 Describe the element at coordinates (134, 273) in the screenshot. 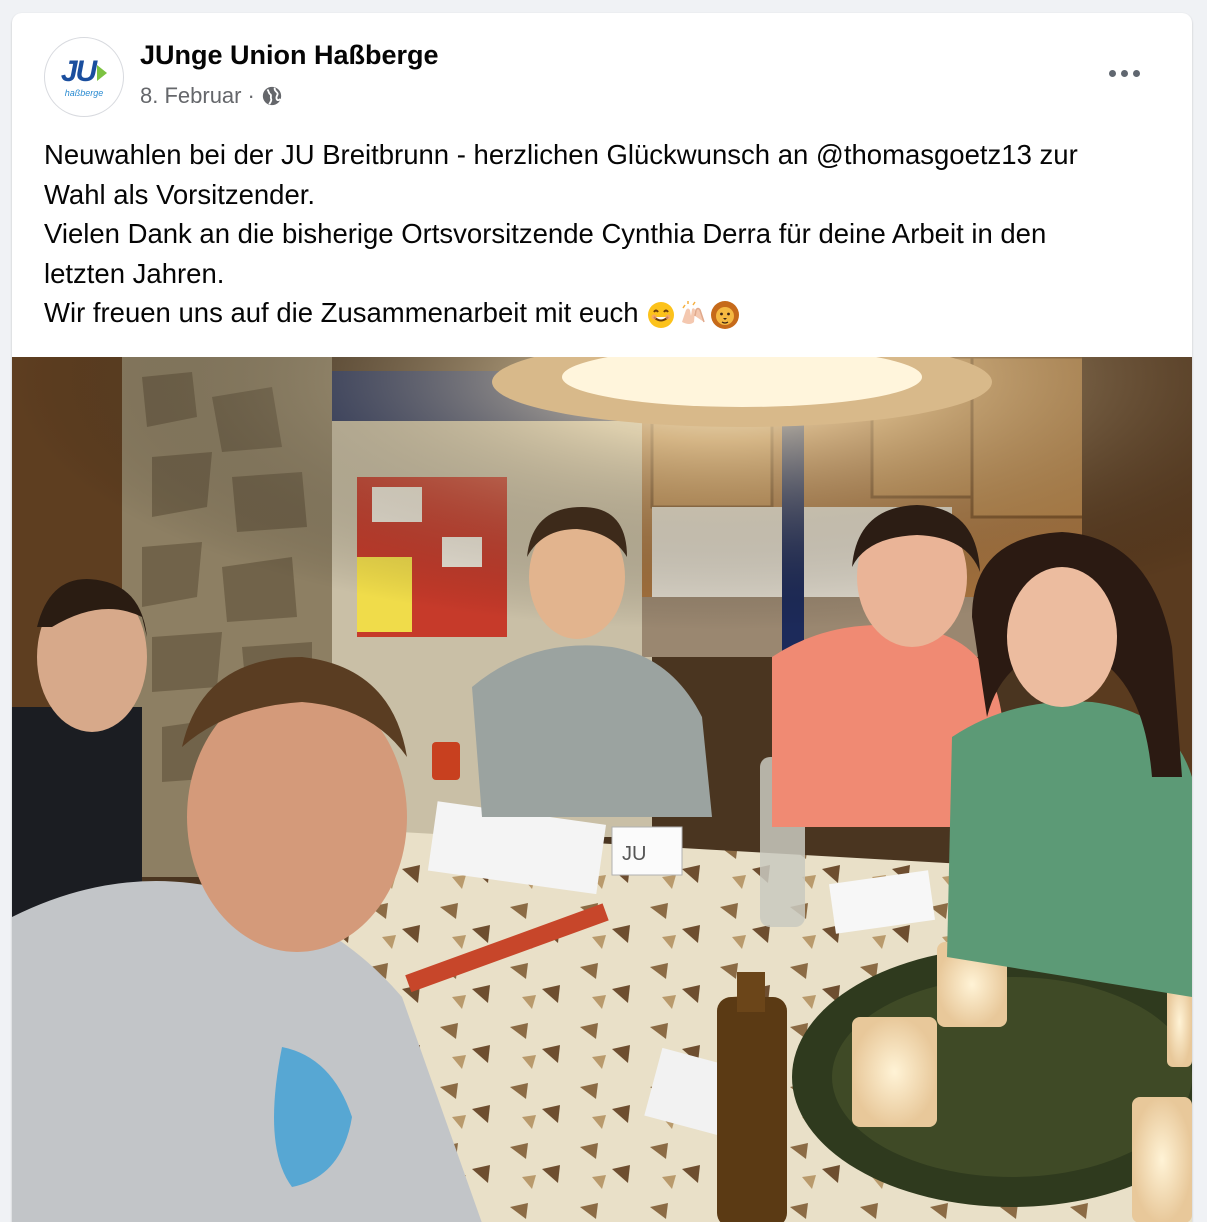

I see `message-line: letzten Jahren.` at that location.